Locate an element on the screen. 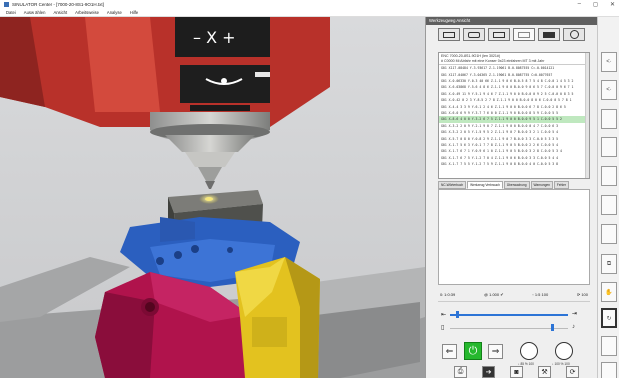  app-icon is located at coordinates (6, 4).